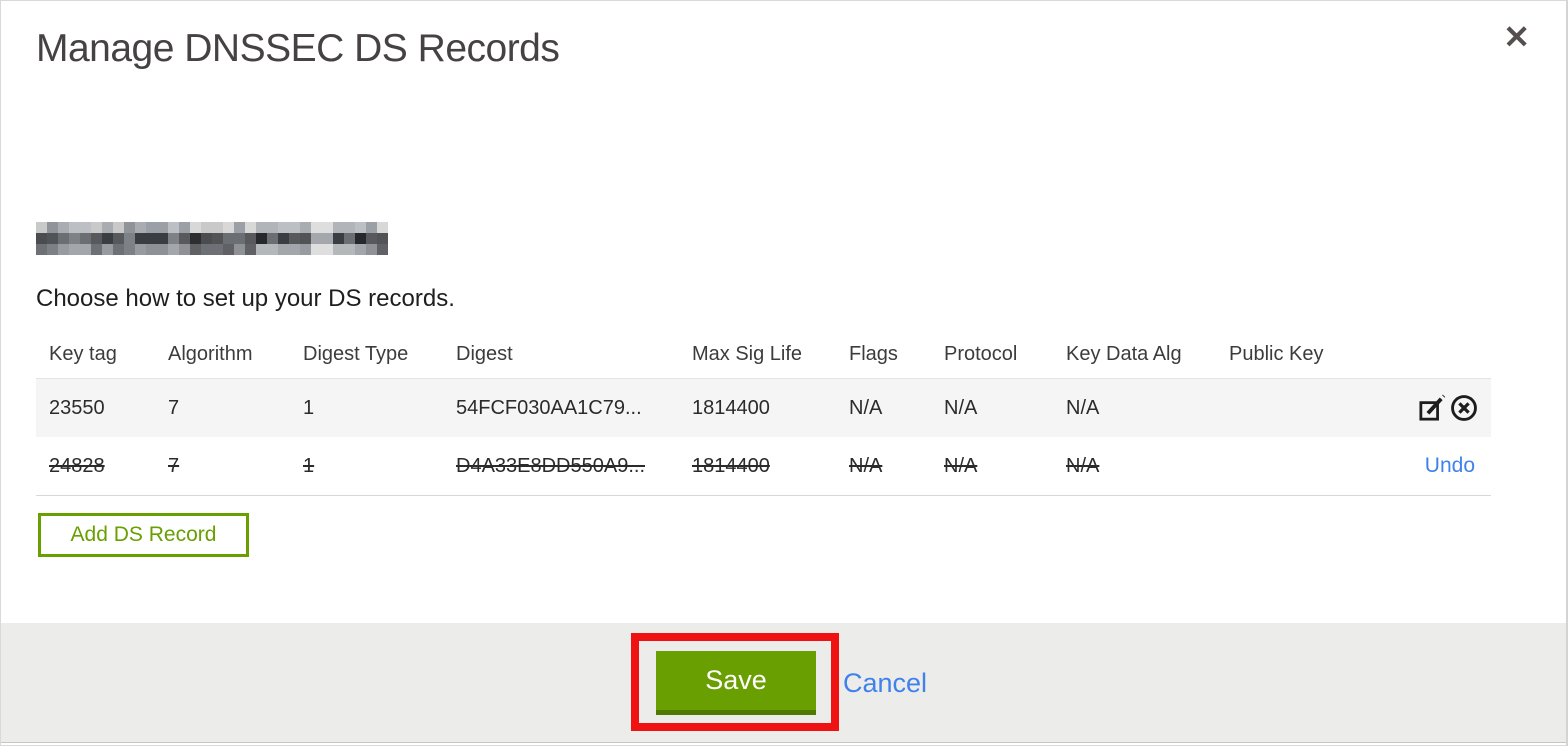  I want to click on column-header-algorithm: Algorithm, so click(210, 354).